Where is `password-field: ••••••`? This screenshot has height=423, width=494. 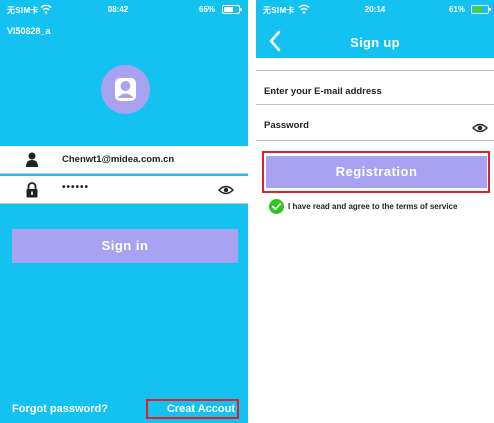
password-field: •••••• is located at coordinates (124, 190).